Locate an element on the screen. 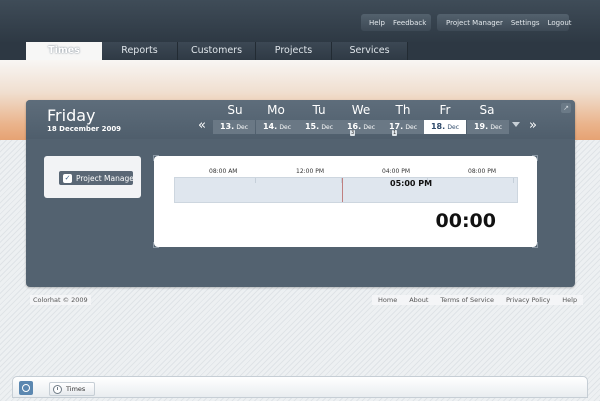 This screenshot has height=401, width=600. logout-link: Logout is located at coordinates (560, 23).